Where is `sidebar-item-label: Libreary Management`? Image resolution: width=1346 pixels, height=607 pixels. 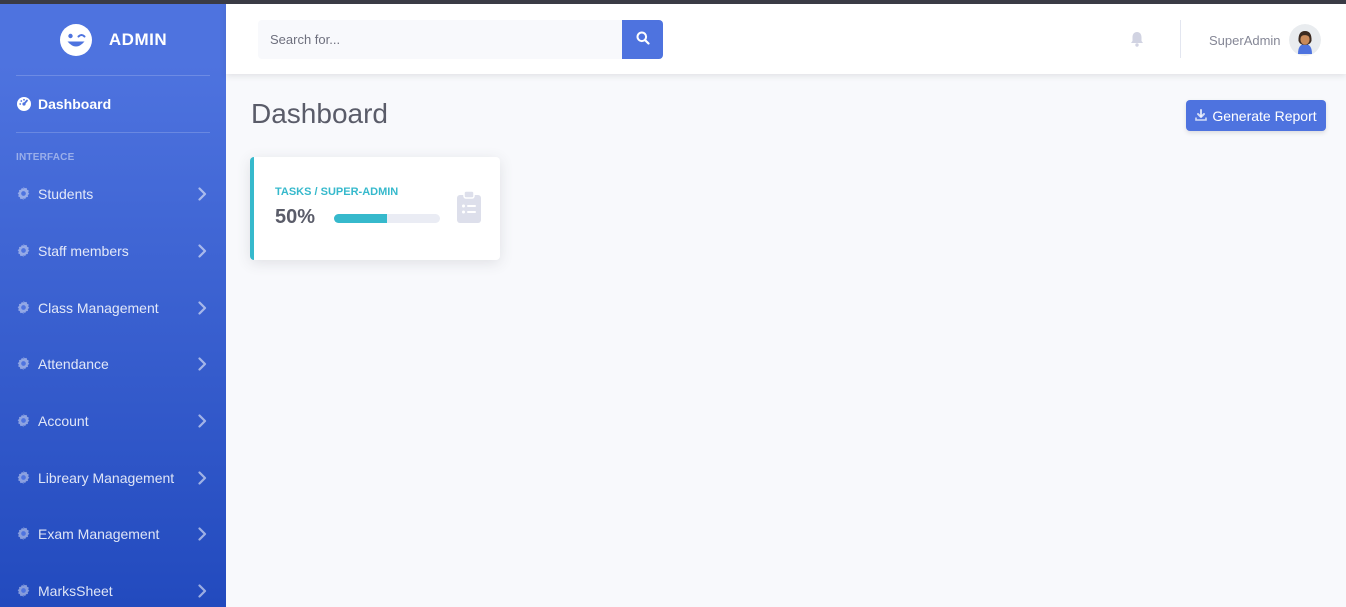
sidebar-item-label: Libreary Management is located at coordinates (106, 477).